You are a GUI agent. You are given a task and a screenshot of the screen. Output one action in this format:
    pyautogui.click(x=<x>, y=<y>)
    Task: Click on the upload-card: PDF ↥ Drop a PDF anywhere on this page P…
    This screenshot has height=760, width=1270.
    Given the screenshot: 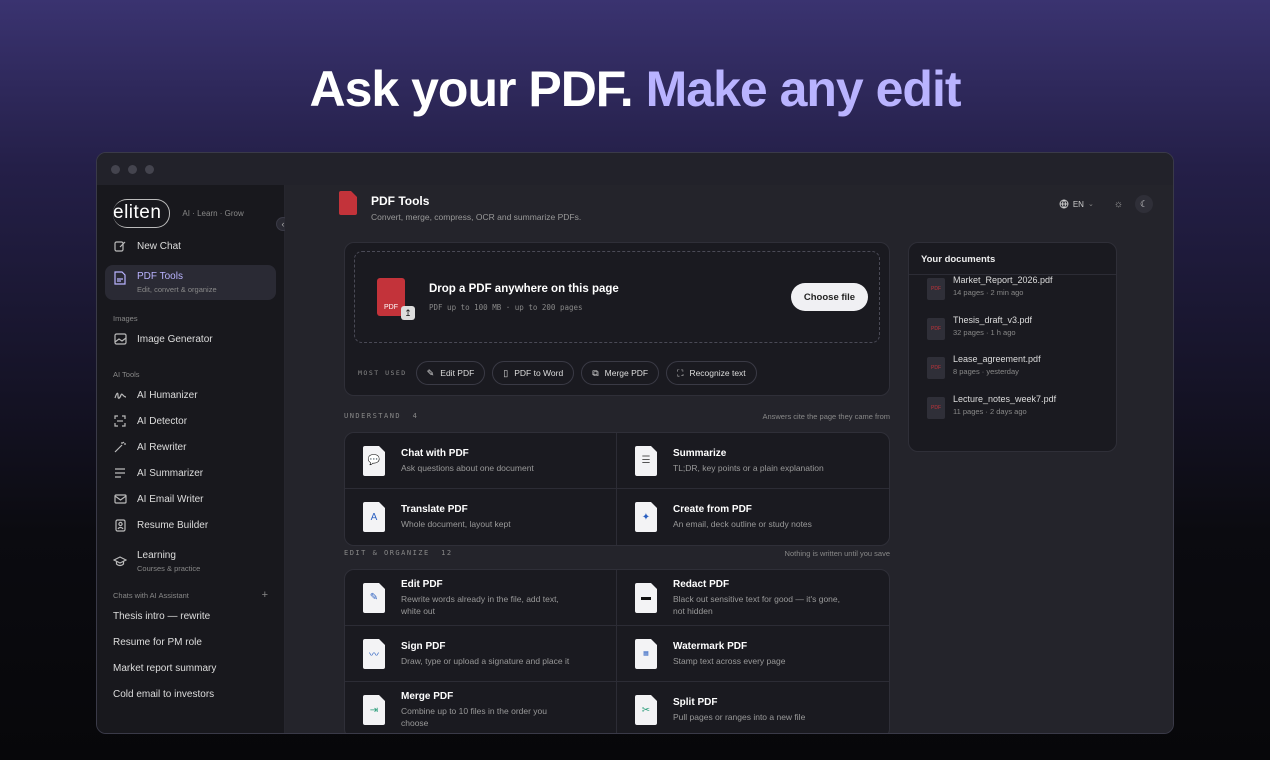 What is the action you would take?
    pyautogui.click(x=617, y=319)
    